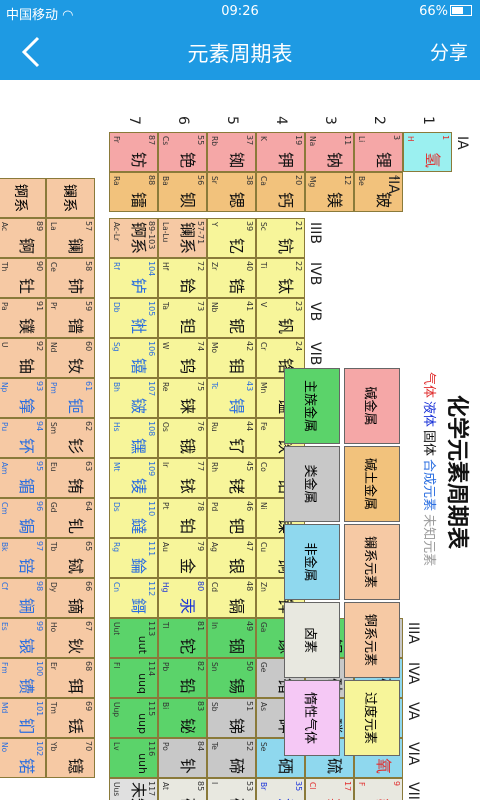 This screenshot has height=800, width=480. Describe the element at coordinates (133, 558) in the screenshot. I see `element-cell: 111 錀 Rg` at that location.